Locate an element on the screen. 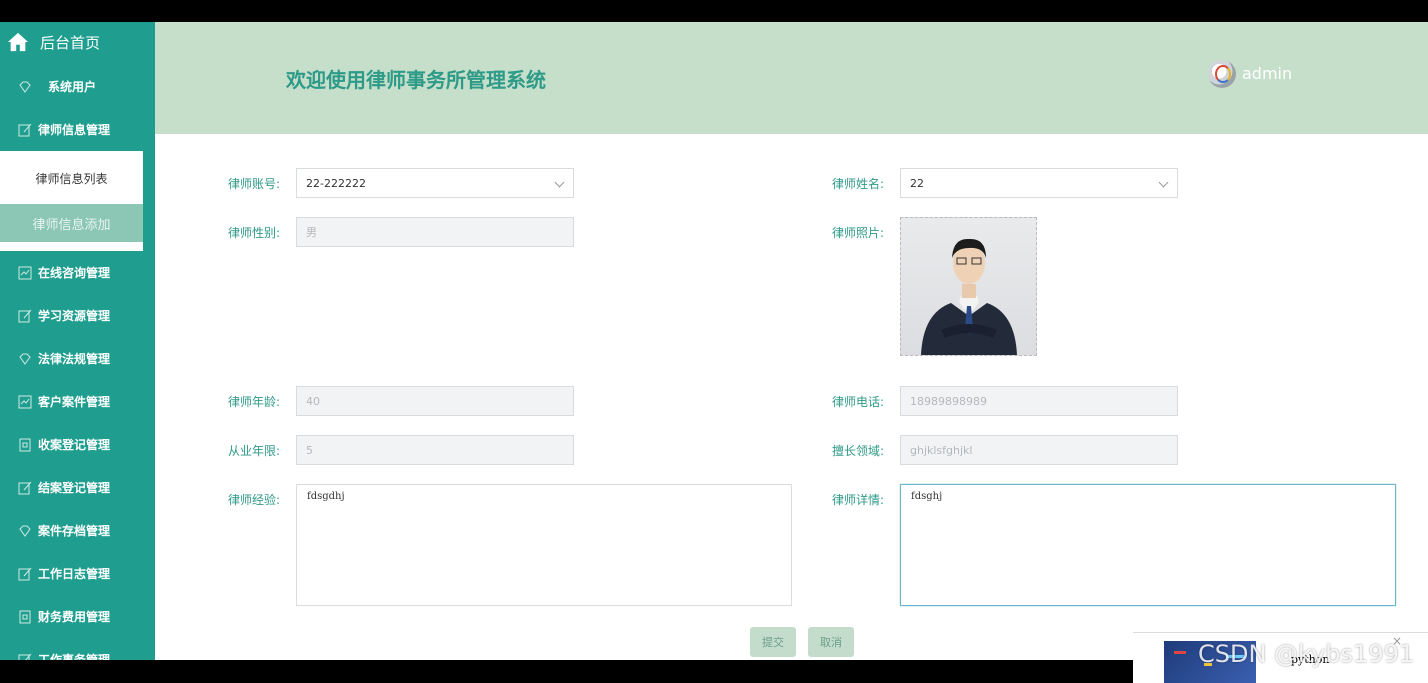  sidebar-home-label: 后台首页 is located at coordinates (70, 42).